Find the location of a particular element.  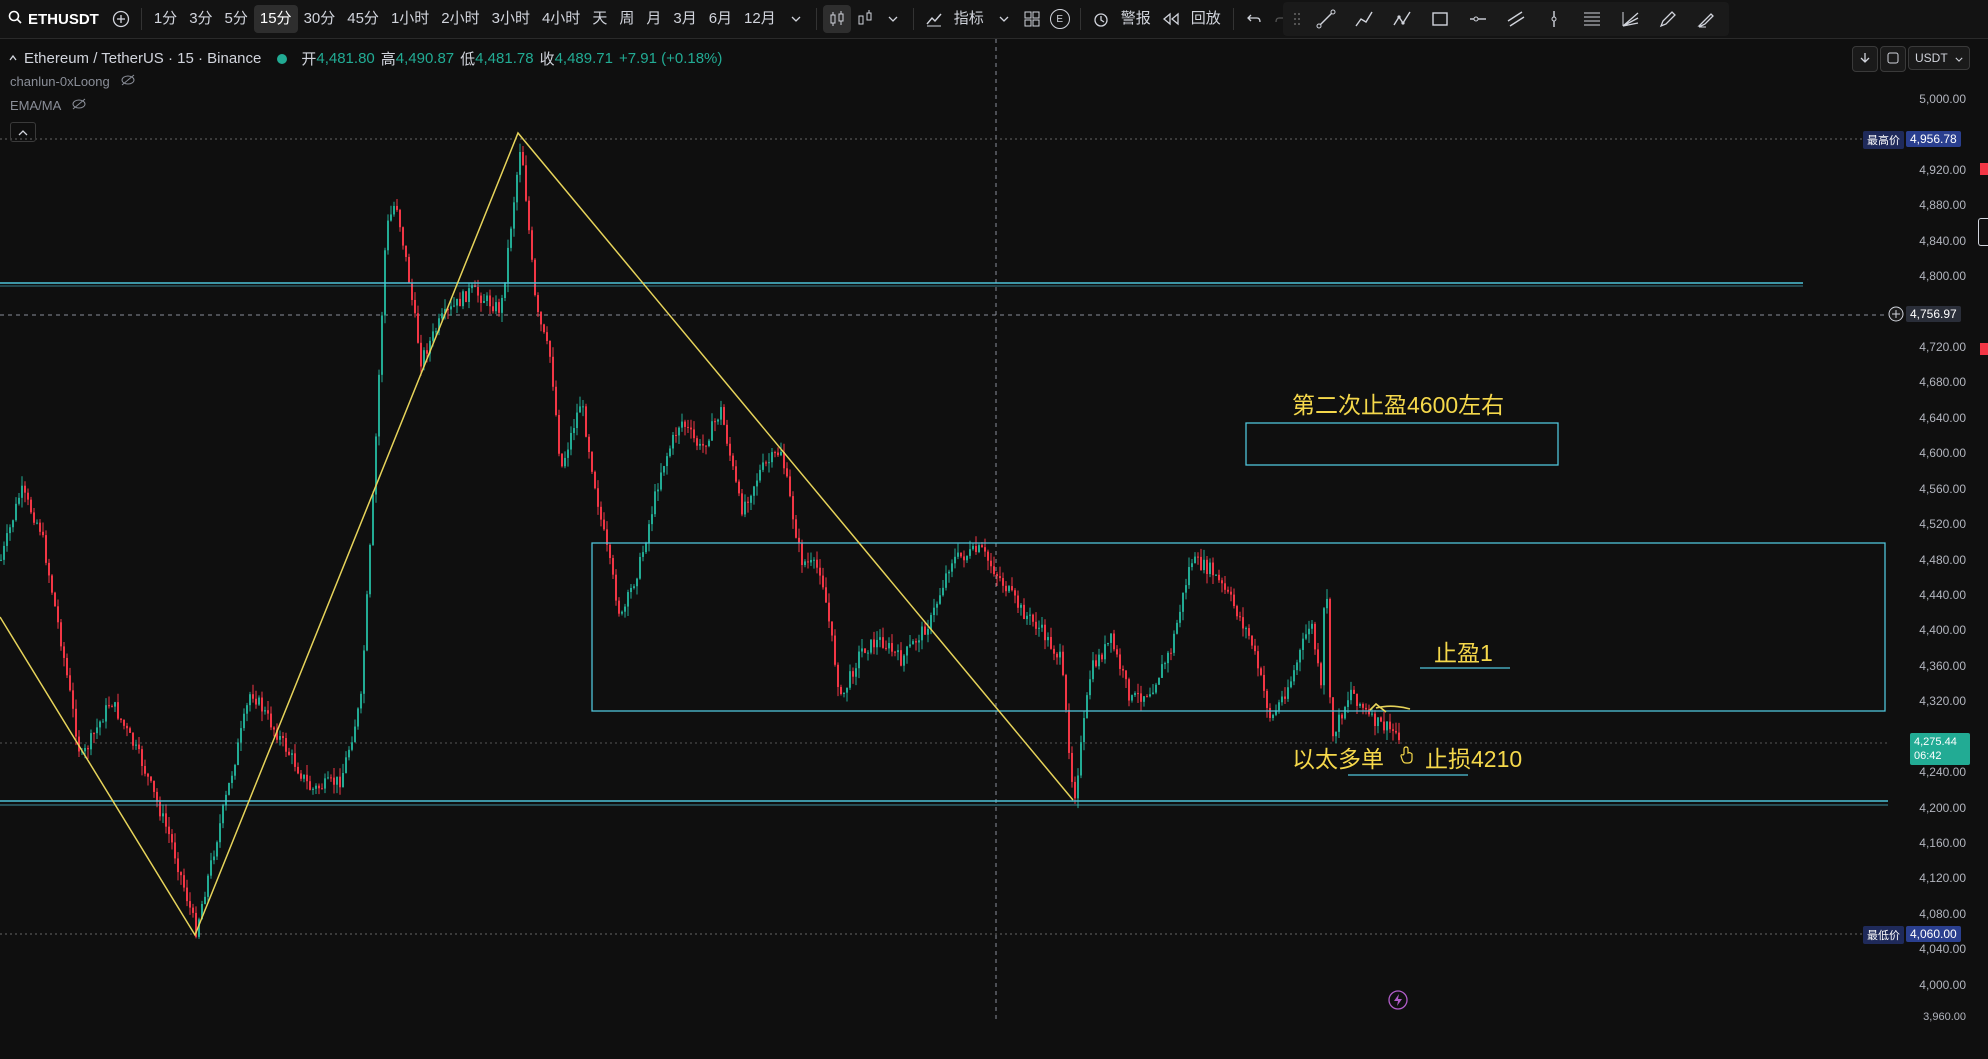

fib-retracement-tool is located at coordinates (1592, 19).